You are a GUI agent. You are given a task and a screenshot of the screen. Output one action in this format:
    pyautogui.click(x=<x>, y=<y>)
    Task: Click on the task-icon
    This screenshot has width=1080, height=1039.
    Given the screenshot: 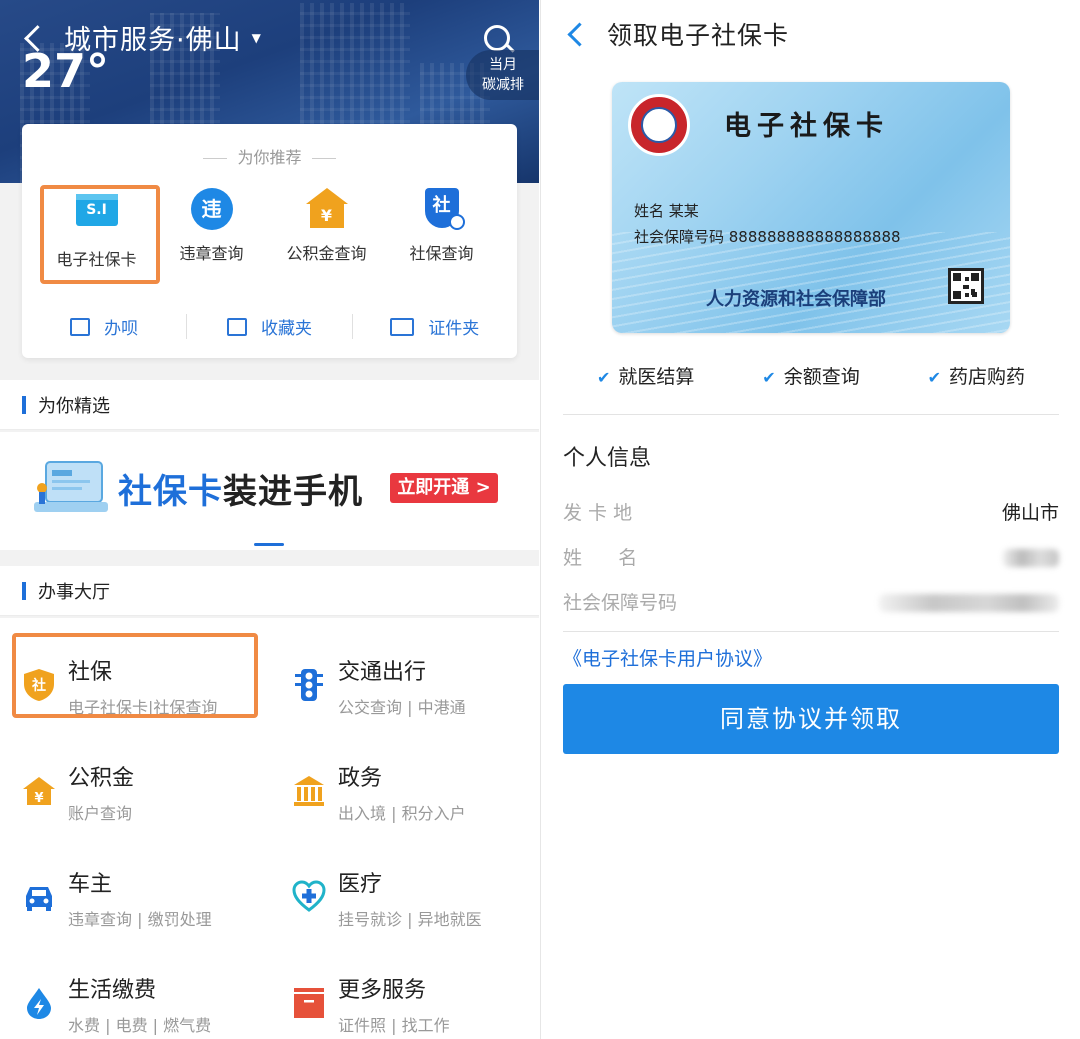 What is the action you would take?
    pyautogui.click(x=80, y=326)
    